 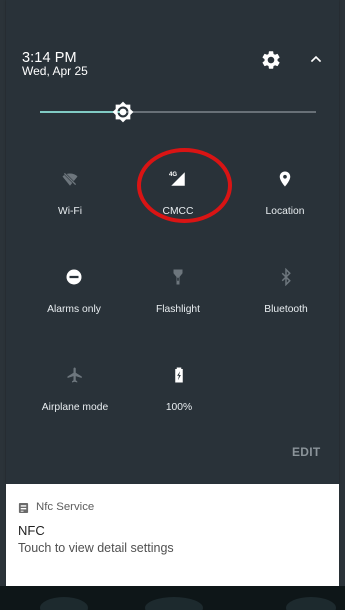 I want to click on tile-battery: 100%, so click(x=179, y=397).